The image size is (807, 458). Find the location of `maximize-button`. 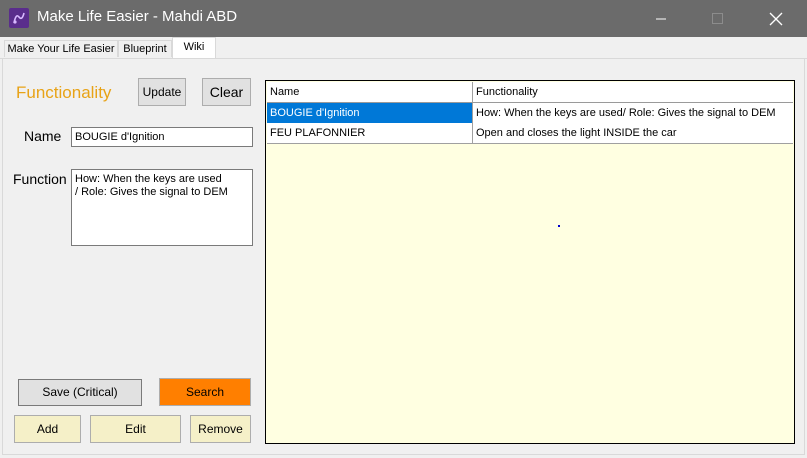

maximize-button is located at coordinates (717, 18).